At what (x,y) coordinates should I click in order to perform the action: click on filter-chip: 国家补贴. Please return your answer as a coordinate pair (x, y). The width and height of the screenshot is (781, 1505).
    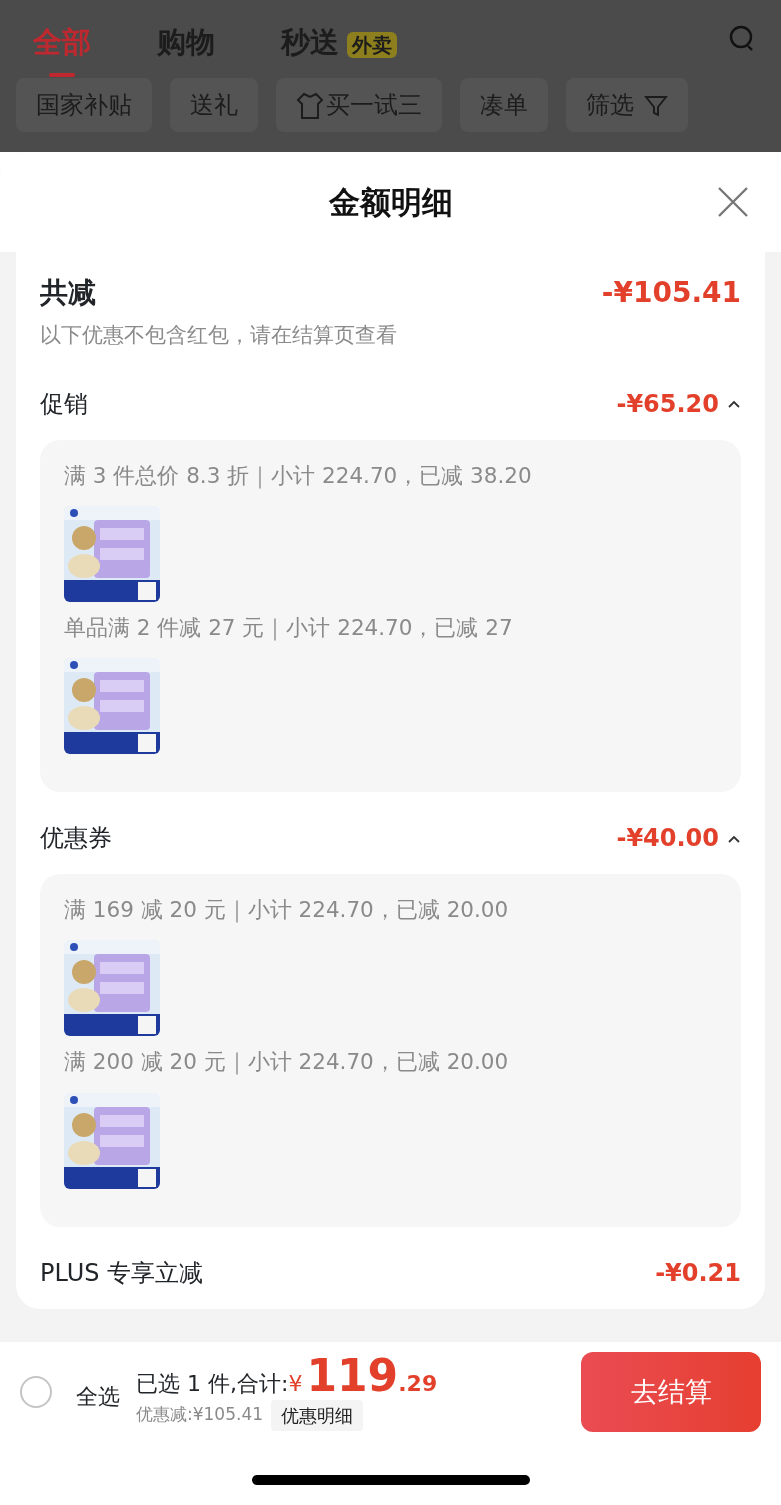
    Looking at the image, I should click on (84, 105).